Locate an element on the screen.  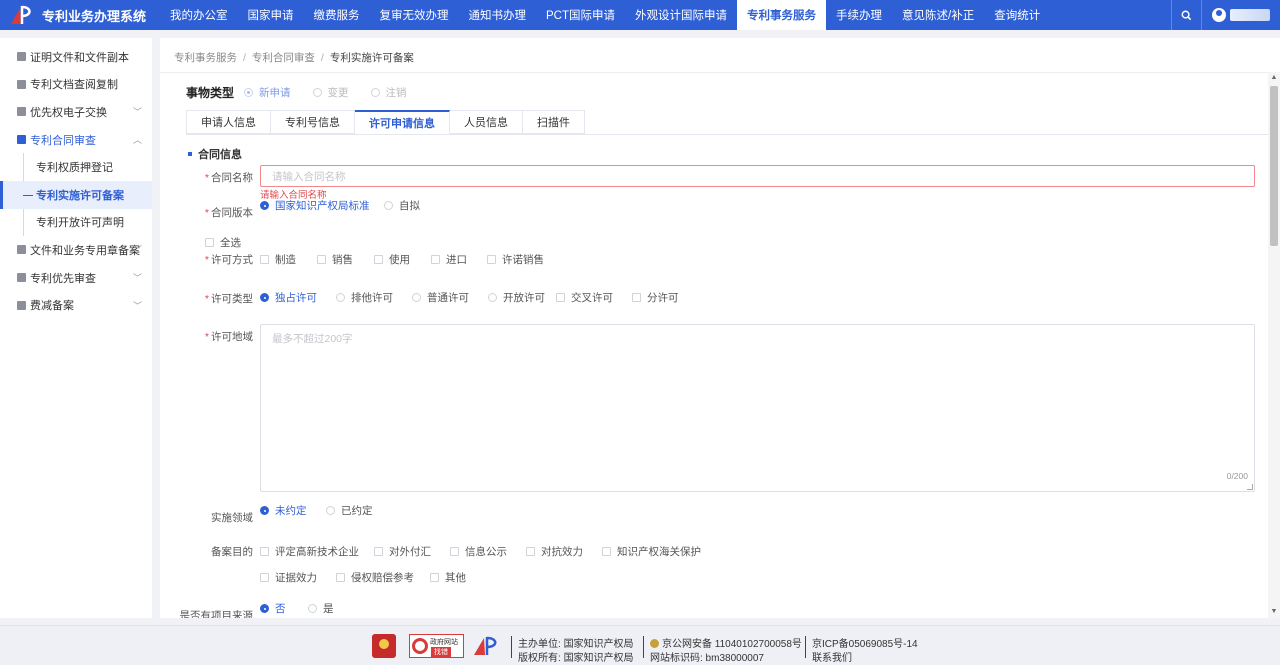
scroll-thumb is located at coordinates (1274, 166).